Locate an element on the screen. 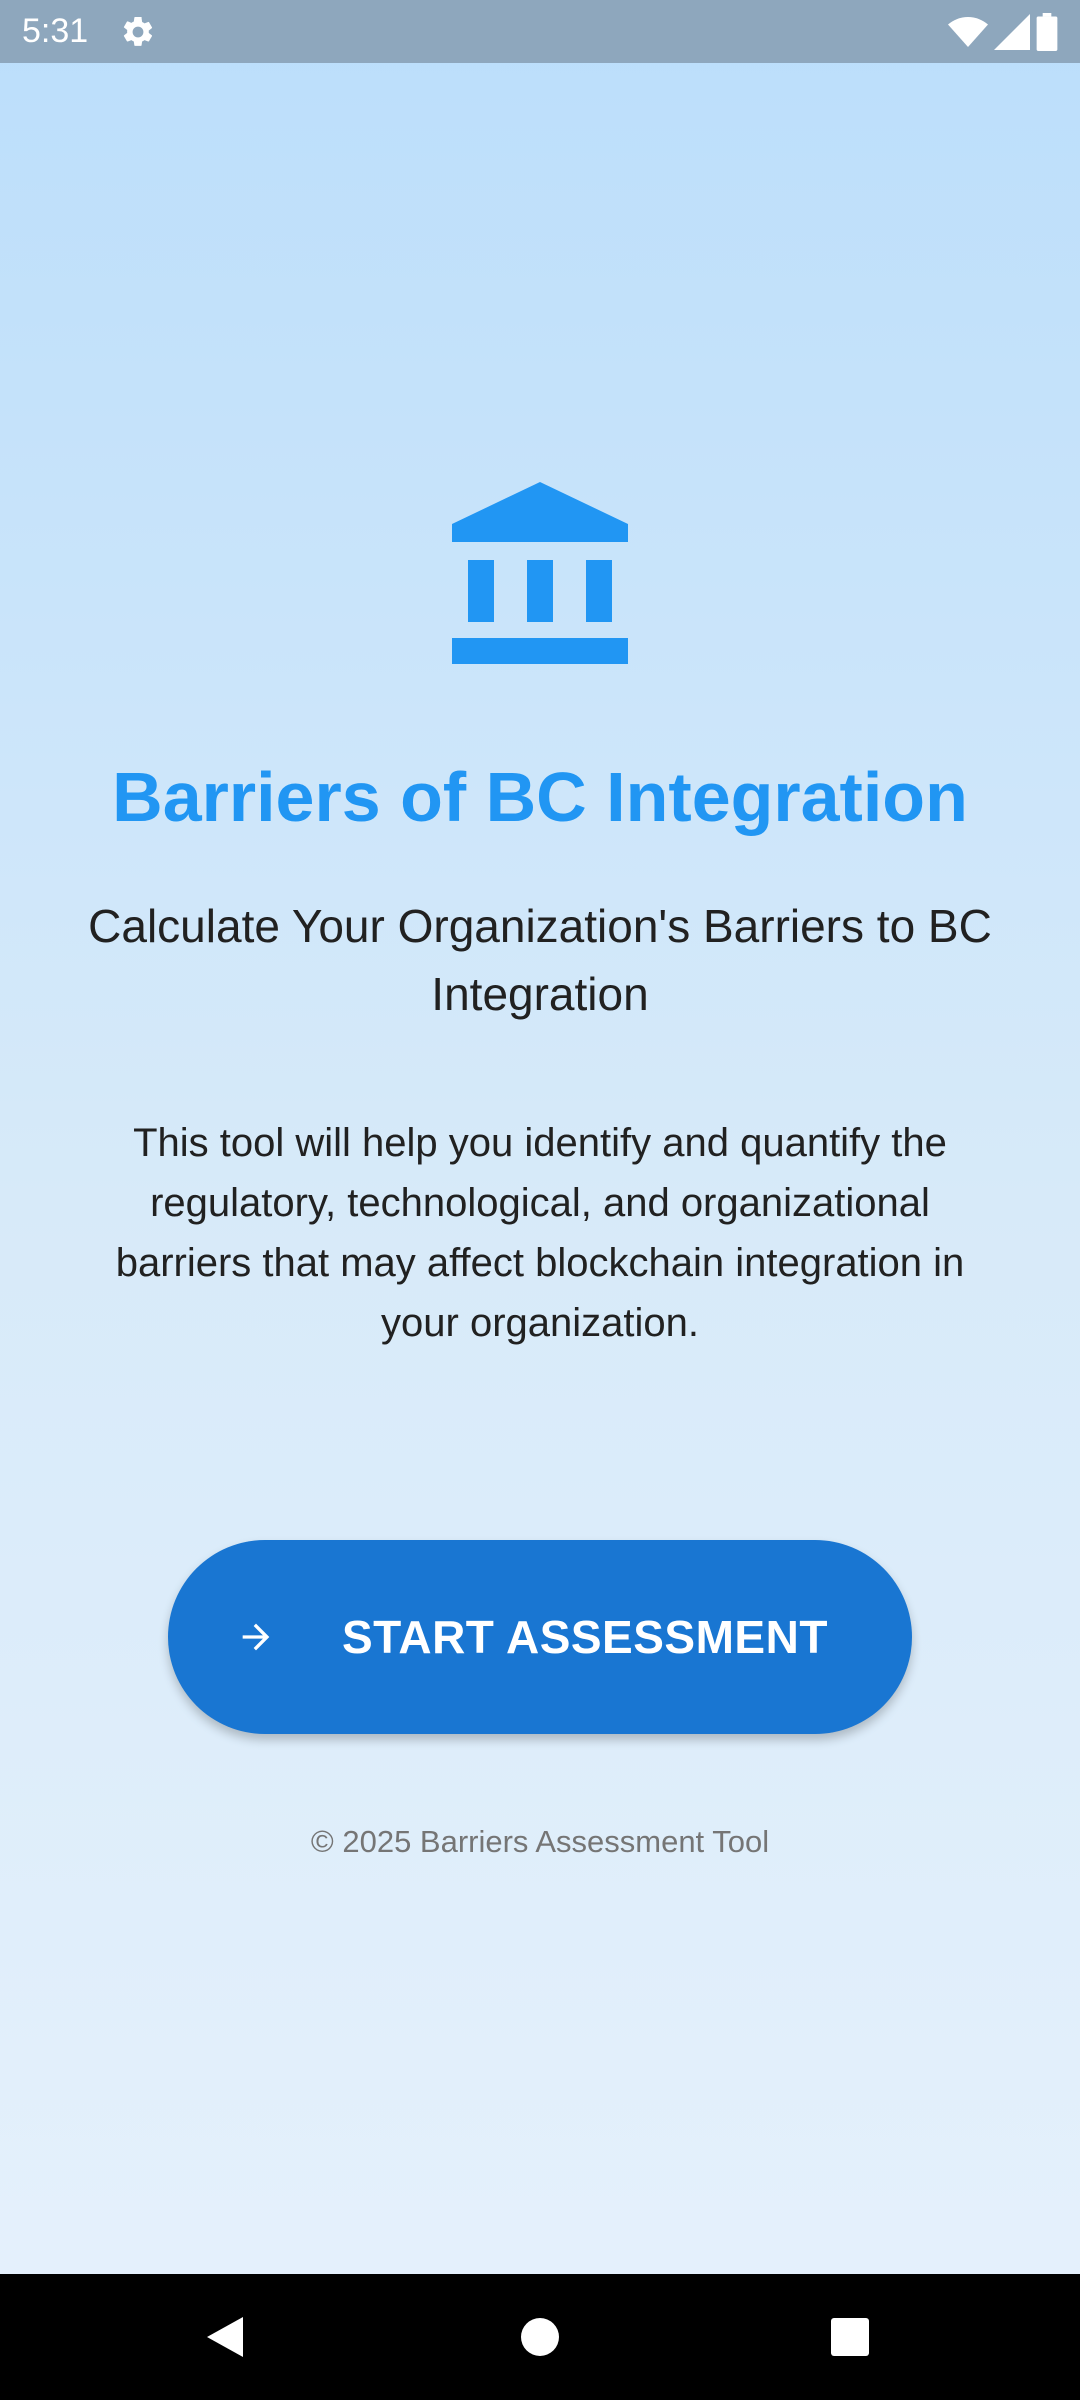  status-bar: 5:31 is located at coordinates (540, 31).